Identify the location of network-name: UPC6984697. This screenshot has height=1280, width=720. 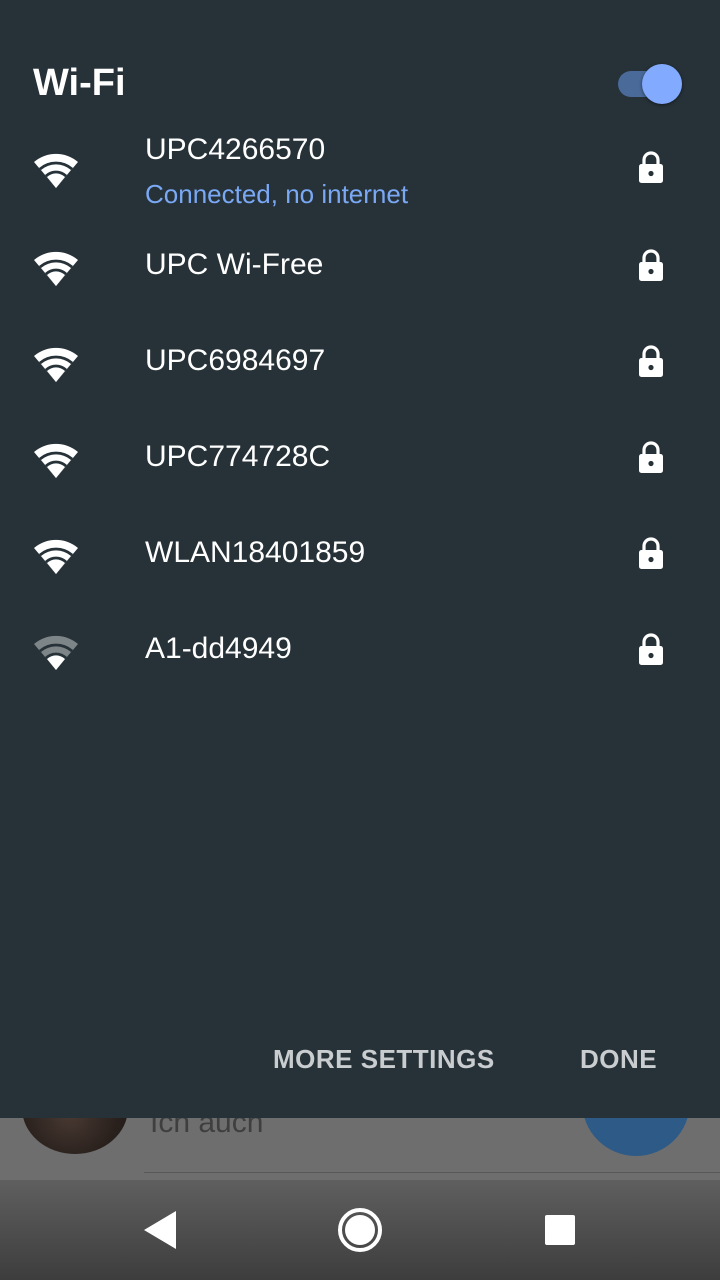
(235, 360).